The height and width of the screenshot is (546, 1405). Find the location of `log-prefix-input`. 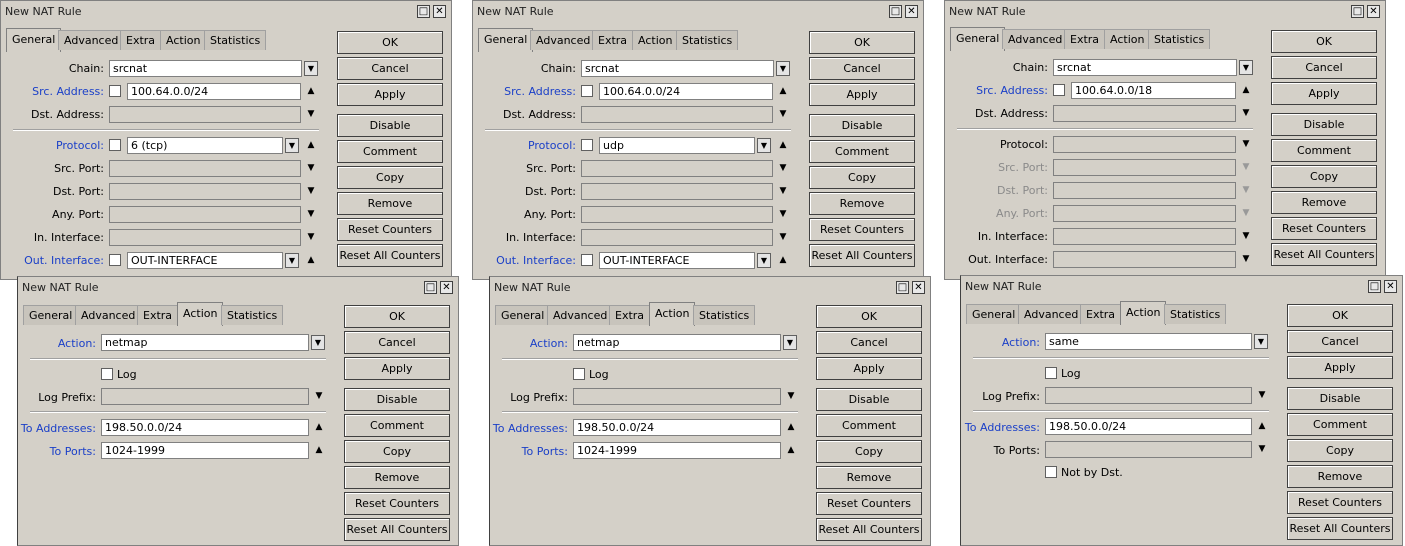

log-prefix-input is located at coordinates (677, 396).